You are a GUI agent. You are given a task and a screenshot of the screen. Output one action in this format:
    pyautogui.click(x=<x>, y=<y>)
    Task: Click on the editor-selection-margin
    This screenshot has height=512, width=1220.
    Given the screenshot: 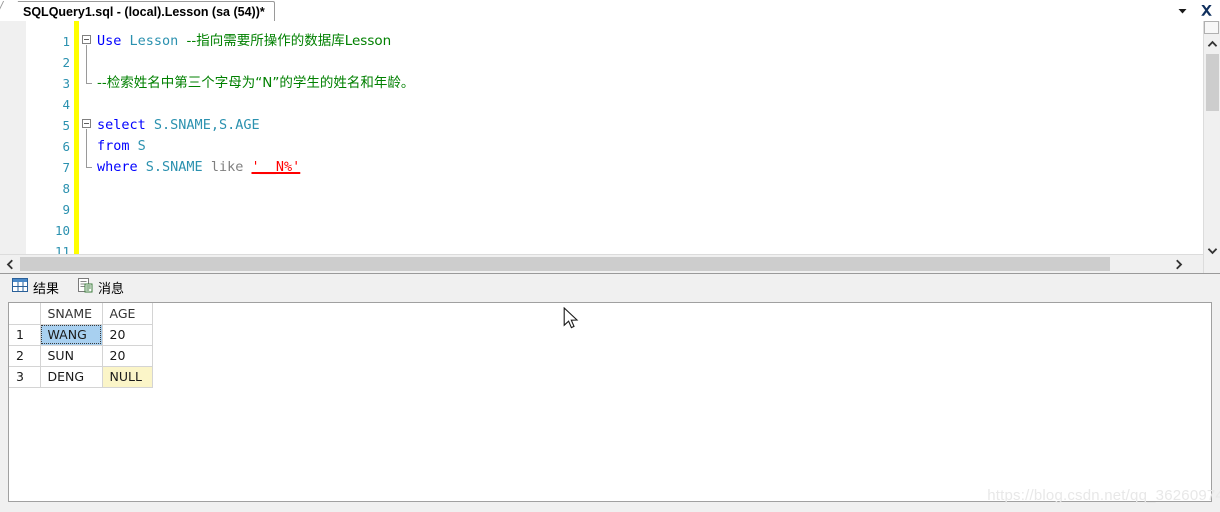 What is the action you would take?
    pyautogui.click(x=13, y=147)
    